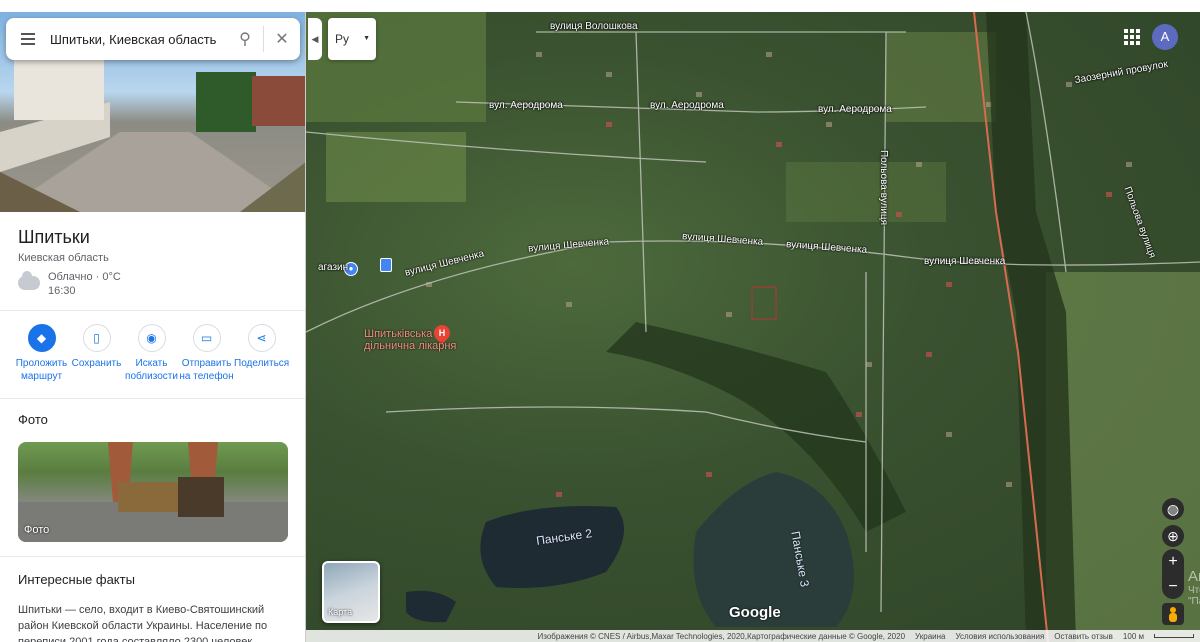 The width and height of the screenshot is (1200, 642). Describe the element at coordinates (206, 370) in the screenshot. I see `send-to-phone-label: Отправить на телефон` at that location.